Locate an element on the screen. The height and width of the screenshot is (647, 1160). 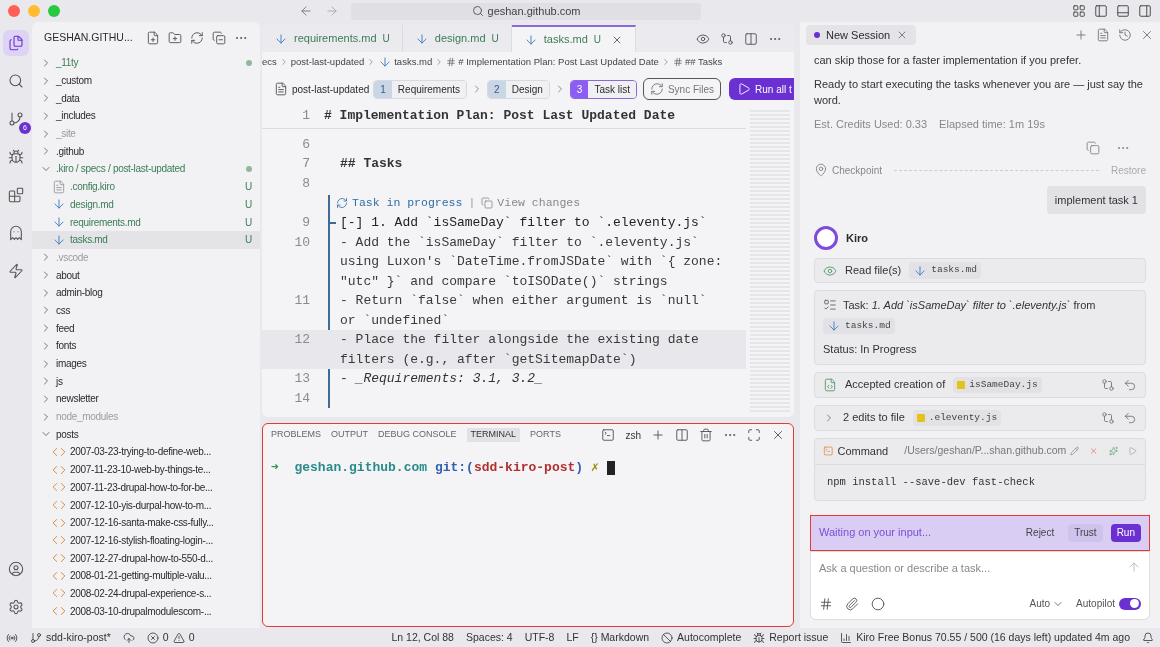
tree-item: _data is located at coordinates (146, 98).